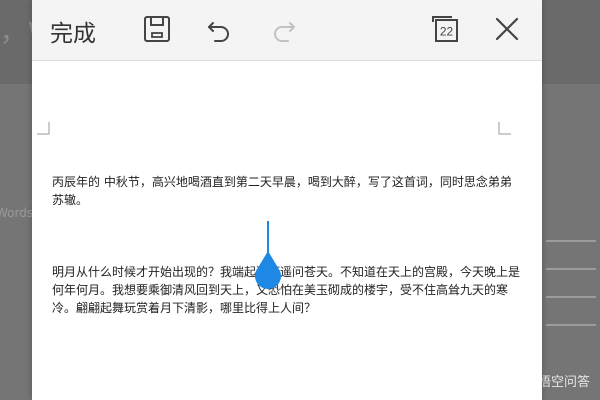 This screenshot has height=400, width=600. I want to click on save-icon, so click(157, 32).